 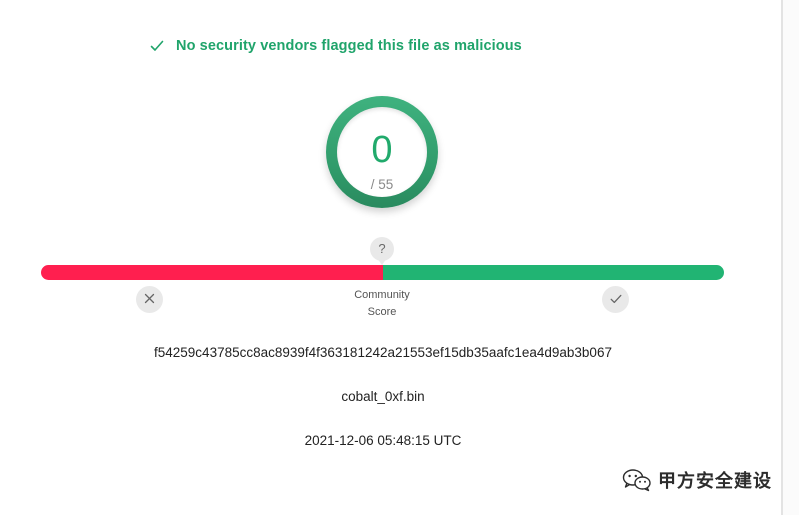 What do you see at coordinates (791, 257) in the screenshot?
I see `scrollbar-track` at bounding box center [791, 257].